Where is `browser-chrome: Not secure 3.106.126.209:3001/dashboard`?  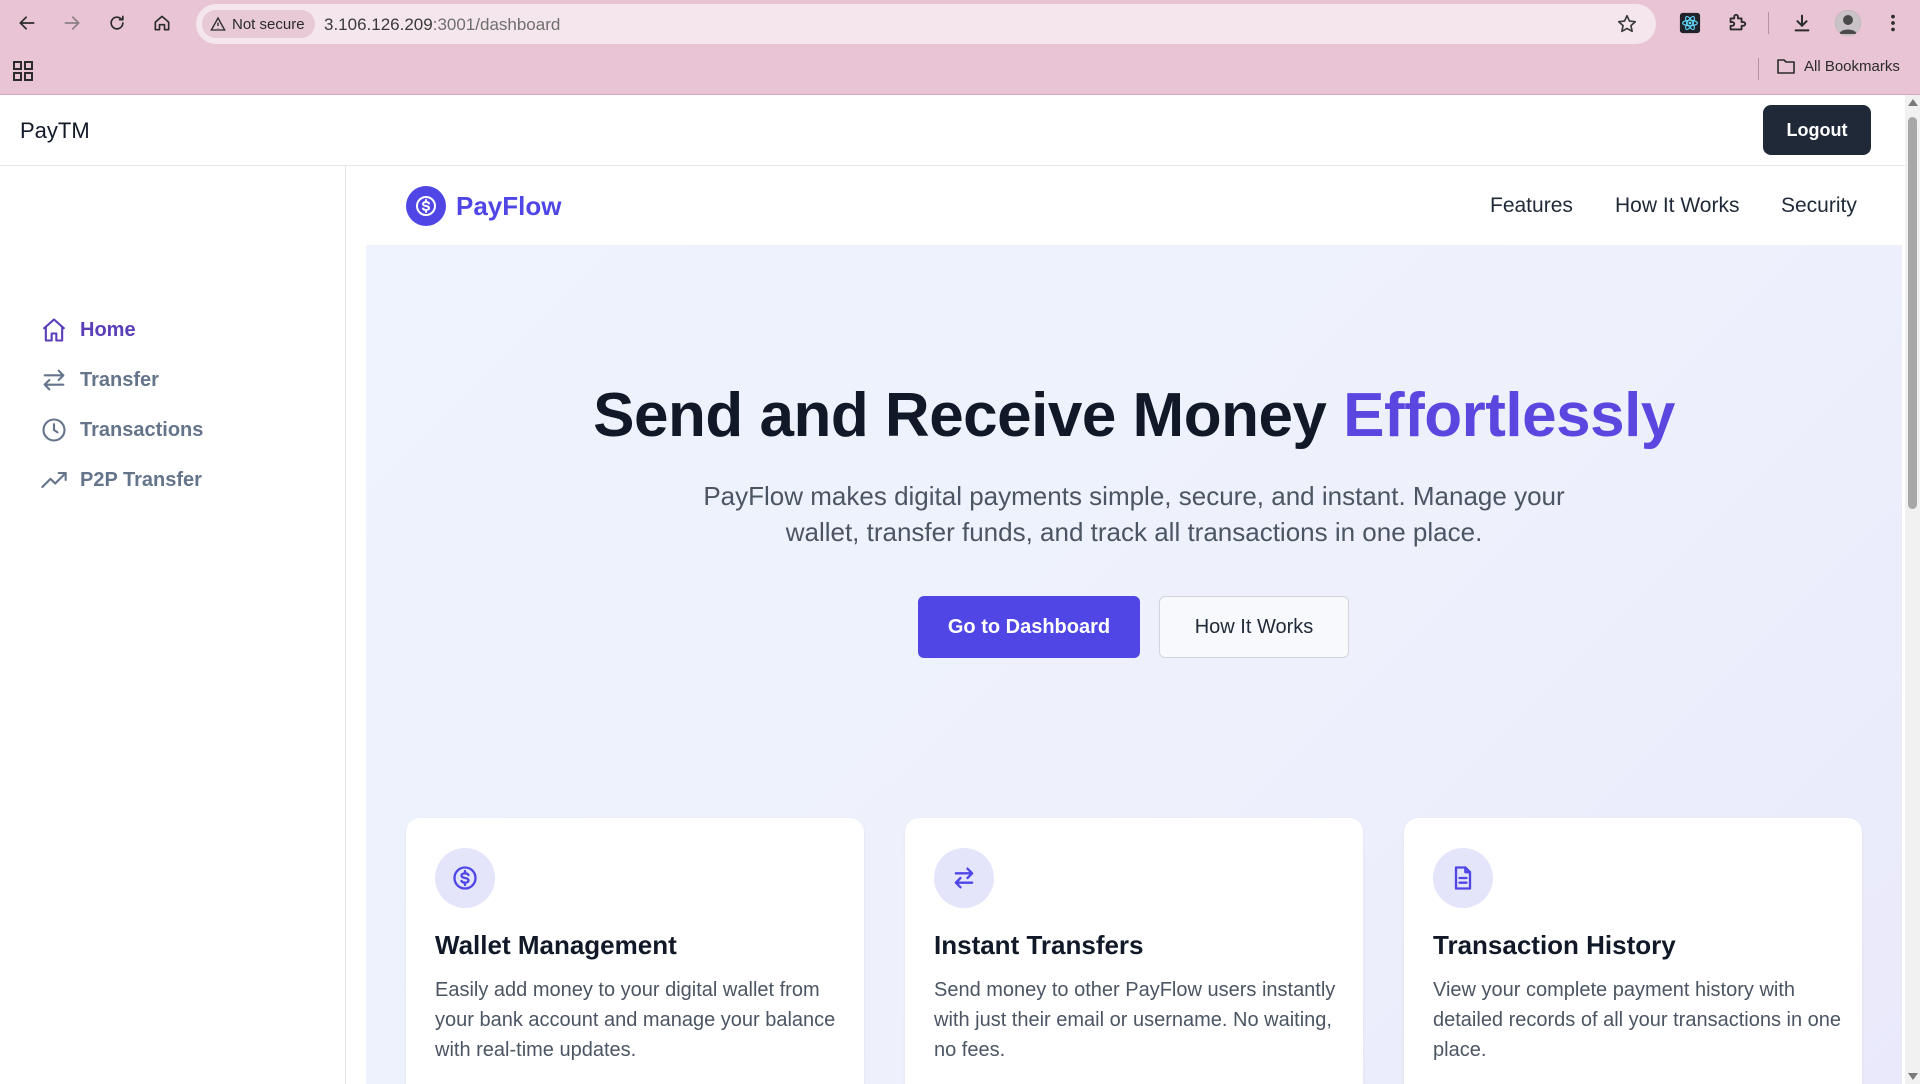 browser-chrome: Not secure 3.106.126.209:3001/dashboard is located at coordinates (960, 47).